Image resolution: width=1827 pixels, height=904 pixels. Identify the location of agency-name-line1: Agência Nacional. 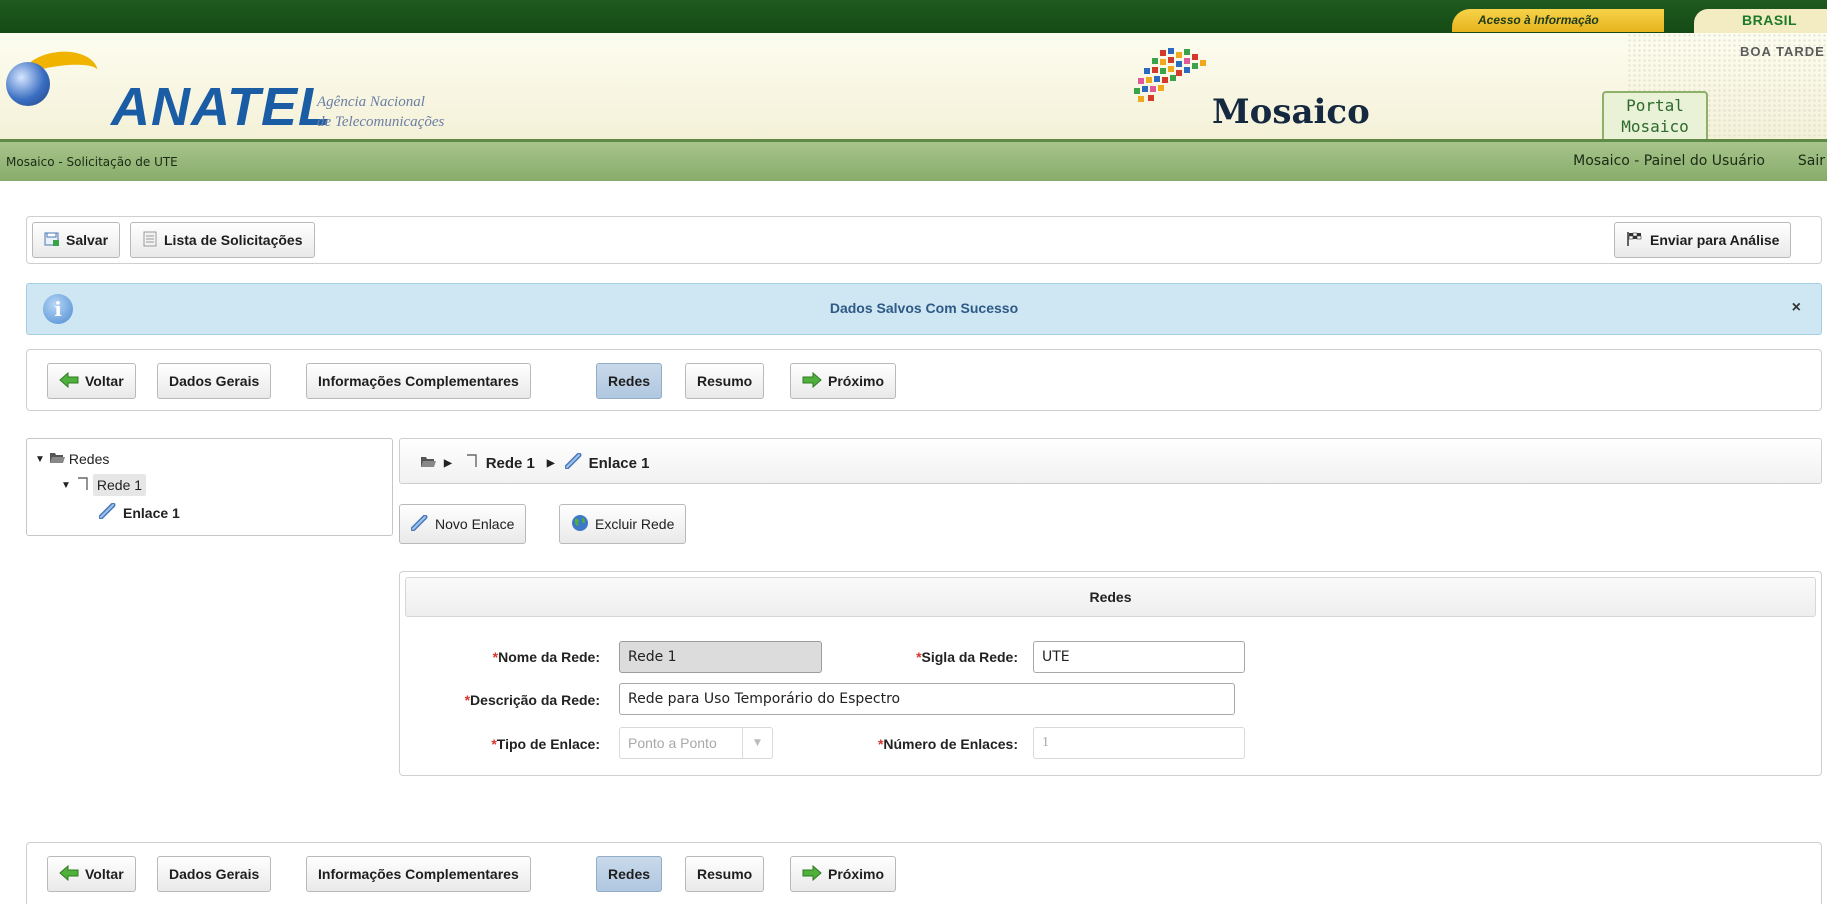
(371, 102).